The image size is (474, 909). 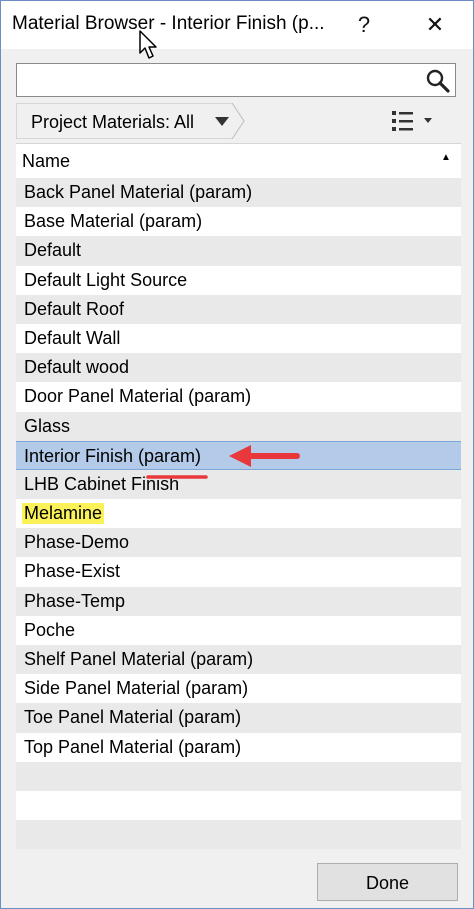 I want to click on column-header-label: Name, so click(x=46, y=161).